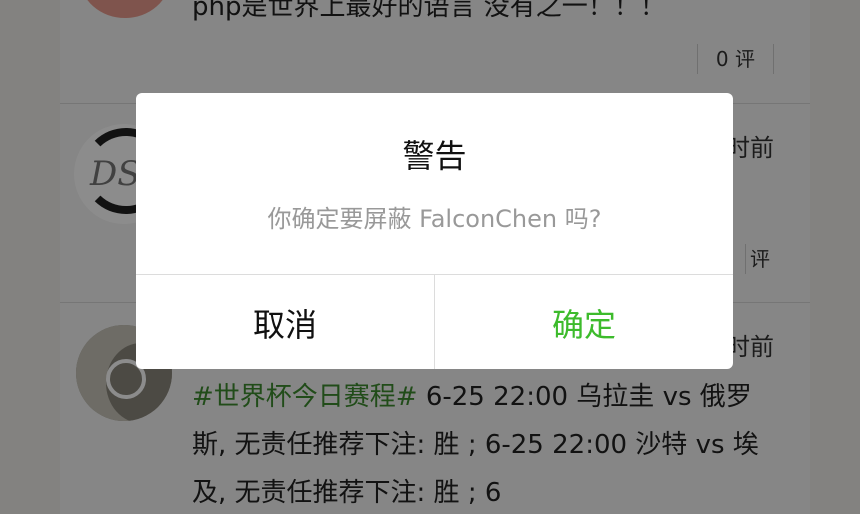 The image size is (860, 514). I want to click on dialog-message: 你确定要屏蔽 FalconChen 吗?, so click(434, 219).